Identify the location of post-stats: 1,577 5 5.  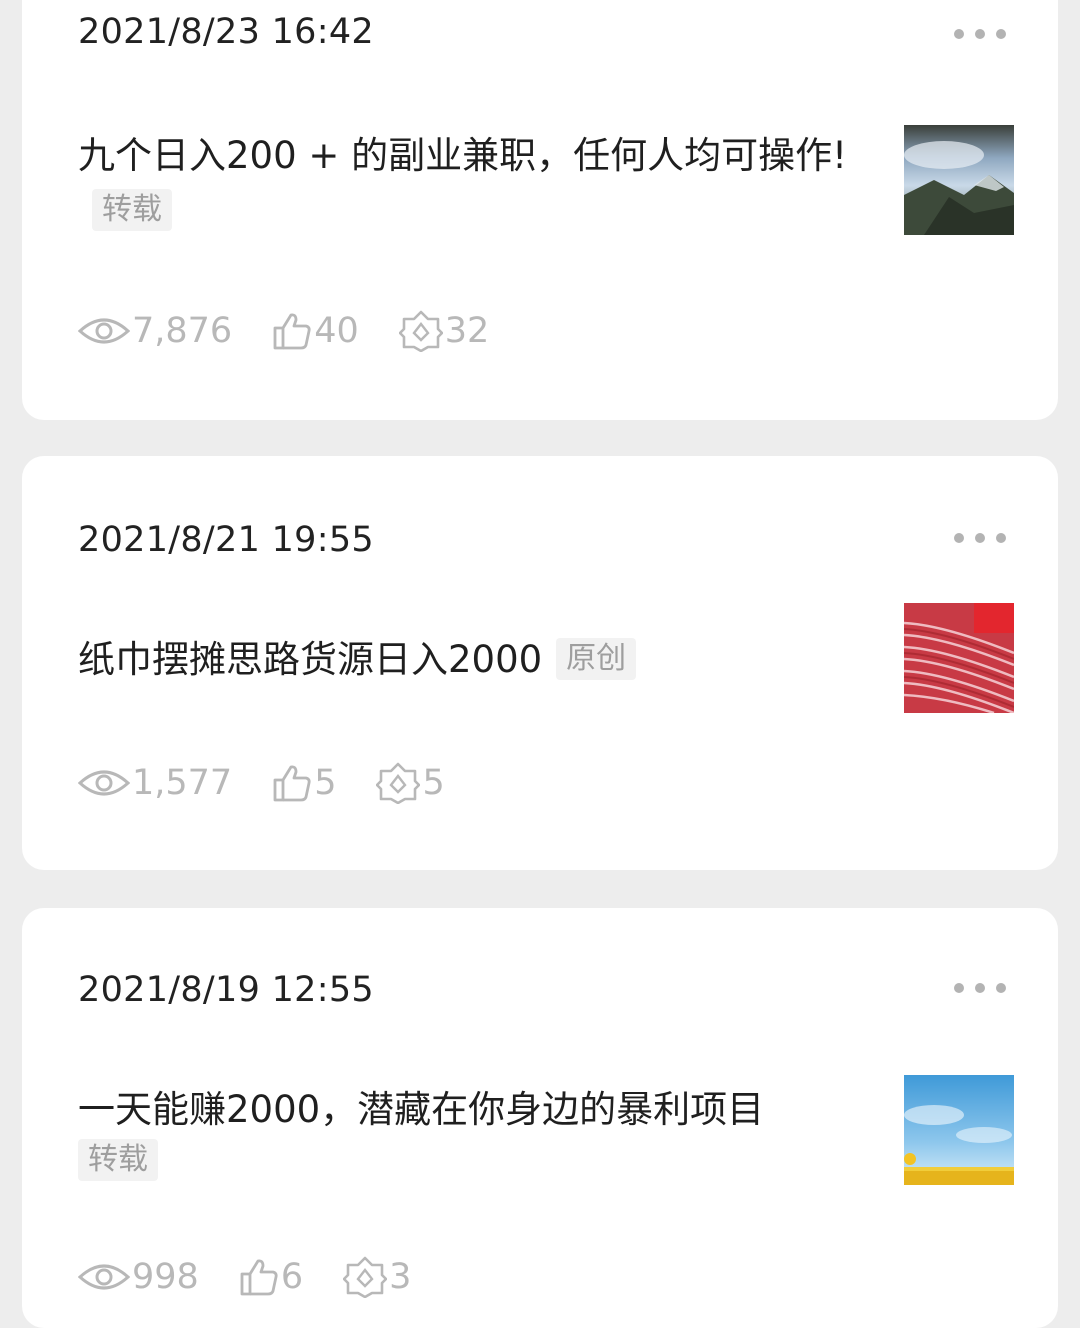
(281, 783).